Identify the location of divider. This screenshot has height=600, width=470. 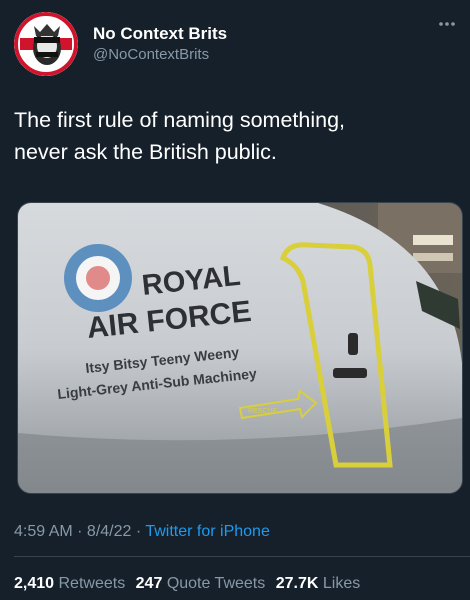
(242, 556).